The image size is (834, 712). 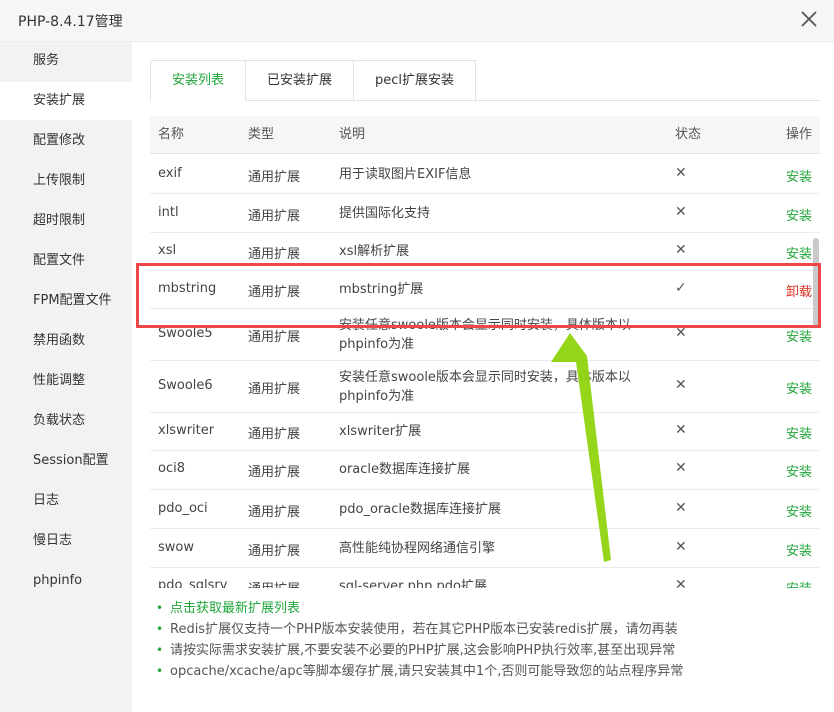 I want to click on sidebar-item-config-edit: 配置修改, so click(x=66, y=141).